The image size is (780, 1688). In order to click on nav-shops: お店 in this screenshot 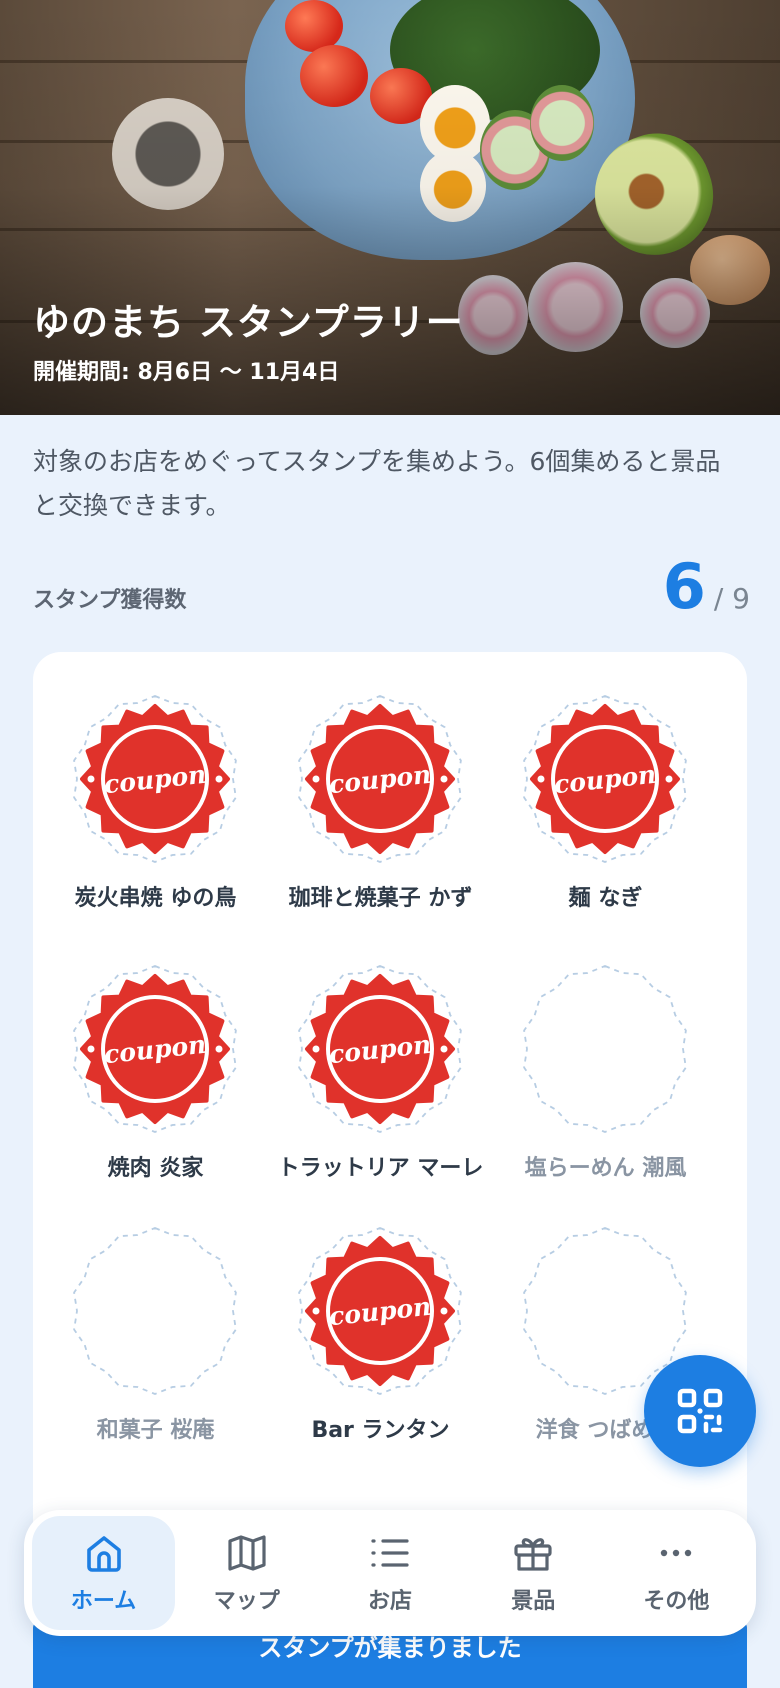, I will do `click(389, 1573)`.